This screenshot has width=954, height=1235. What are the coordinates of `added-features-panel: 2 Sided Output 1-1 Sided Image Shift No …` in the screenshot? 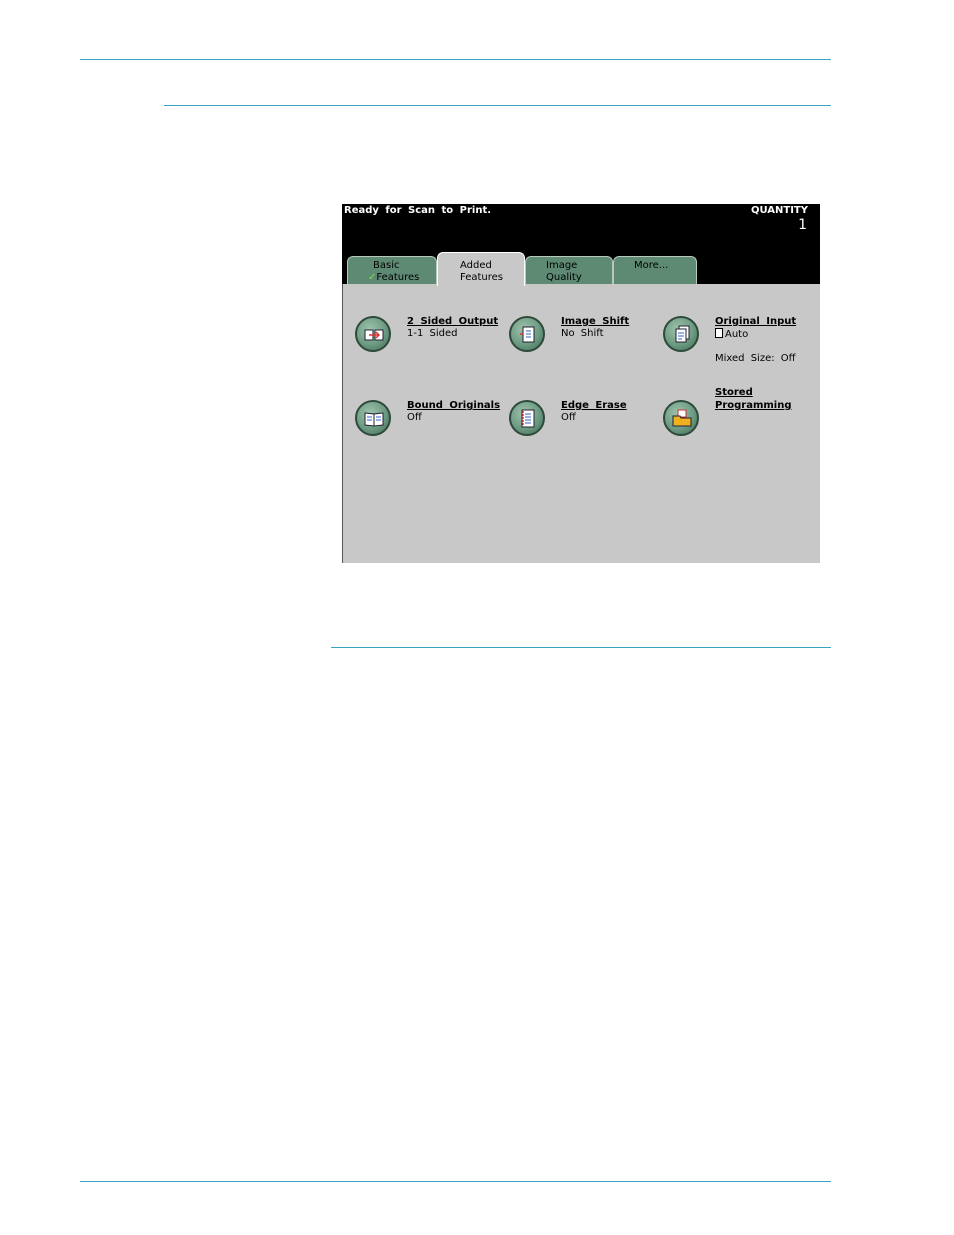 It's located at (581, 423).